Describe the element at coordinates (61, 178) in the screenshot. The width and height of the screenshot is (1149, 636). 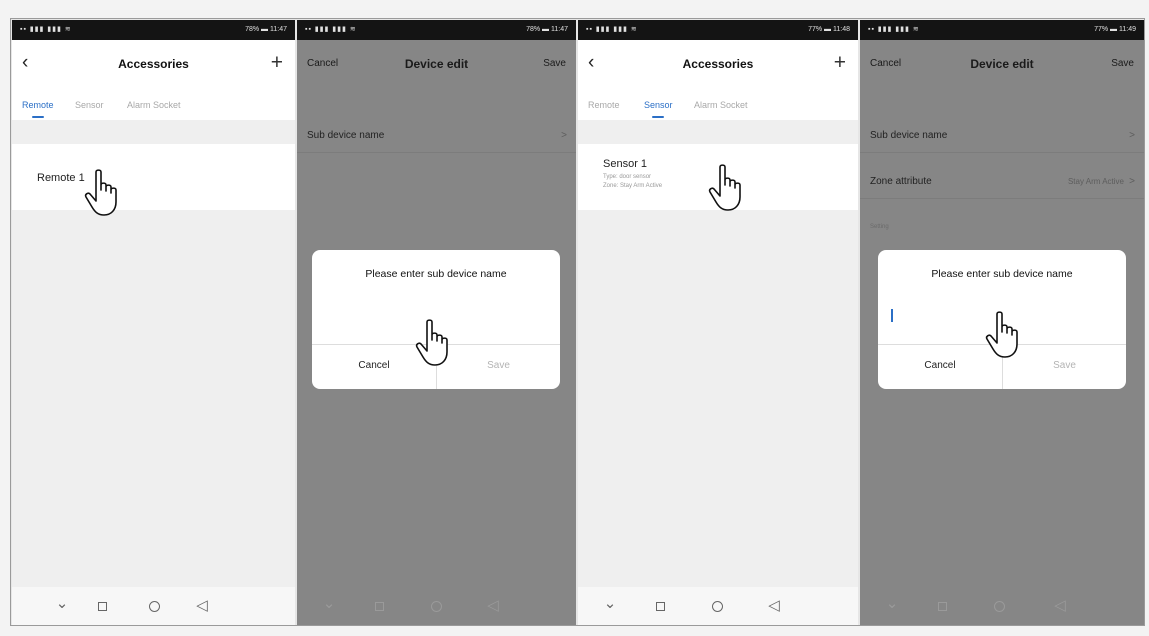
I see `list-item-label: Remote 1` at that location.